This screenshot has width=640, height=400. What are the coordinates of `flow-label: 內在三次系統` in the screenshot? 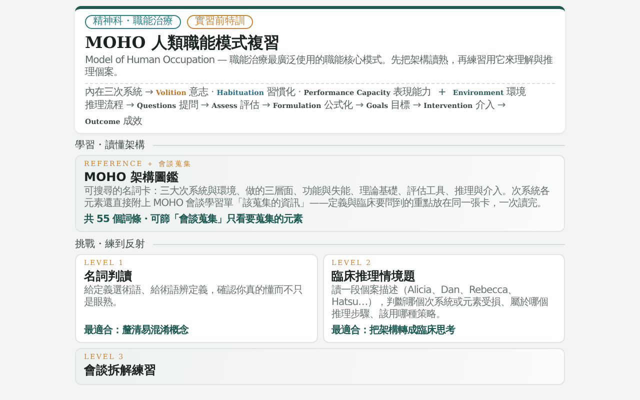 It's located at (113, 92).